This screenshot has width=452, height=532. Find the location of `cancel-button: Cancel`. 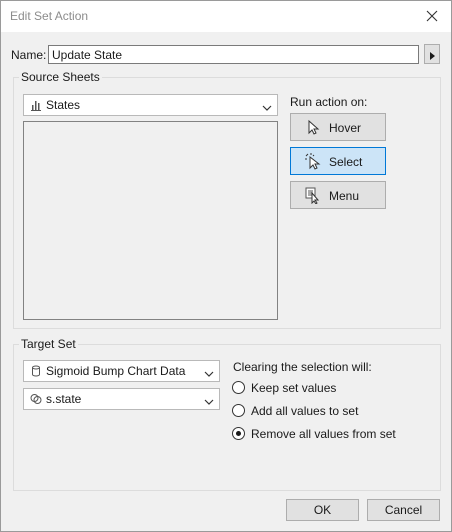

cancel-button: Cancel is located at coordinates (403, 510).